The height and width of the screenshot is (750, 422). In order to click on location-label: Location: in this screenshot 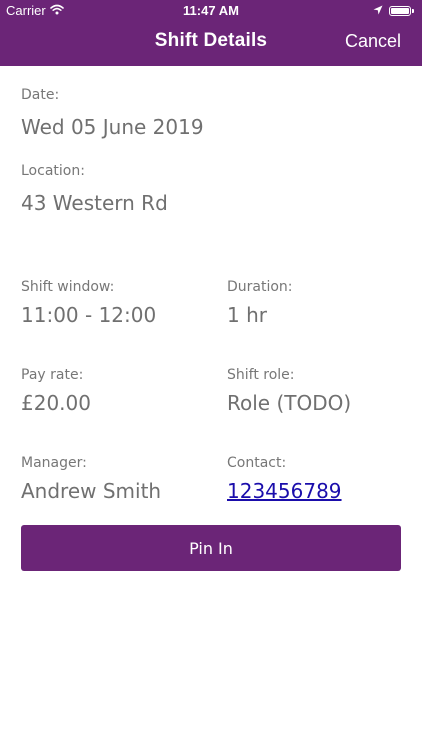, I will do `click(53, 171)`.